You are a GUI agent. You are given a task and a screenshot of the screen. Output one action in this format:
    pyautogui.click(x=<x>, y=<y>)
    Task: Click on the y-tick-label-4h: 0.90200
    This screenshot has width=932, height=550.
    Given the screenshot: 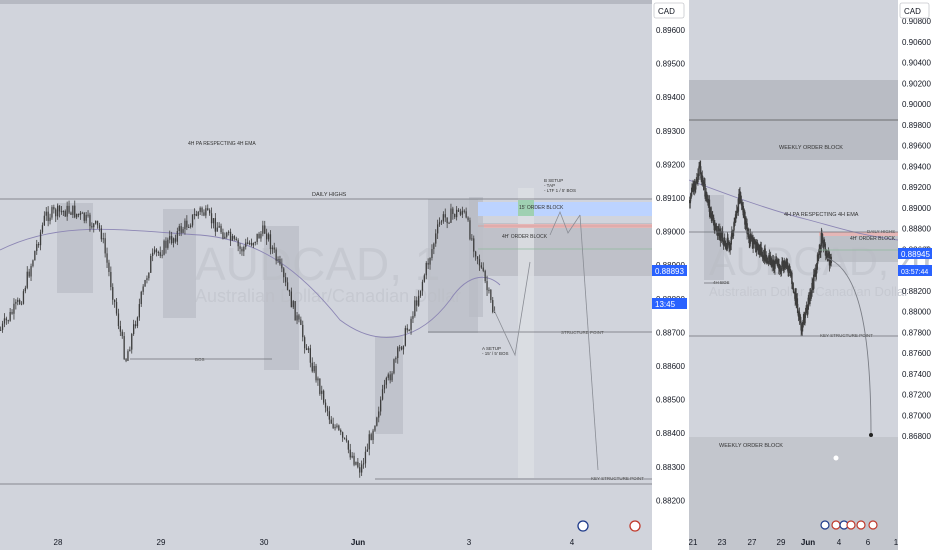 What is the action you would take?
    pyautogui.click(x=916, y=83)
    